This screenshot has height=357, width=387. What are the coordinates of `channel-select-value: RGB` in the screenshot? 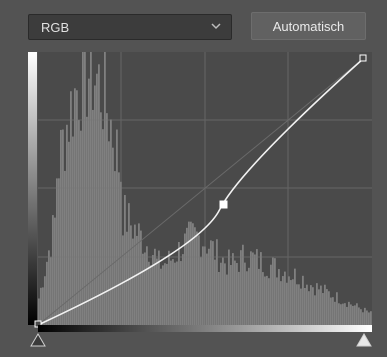 It's located at (55, 27).